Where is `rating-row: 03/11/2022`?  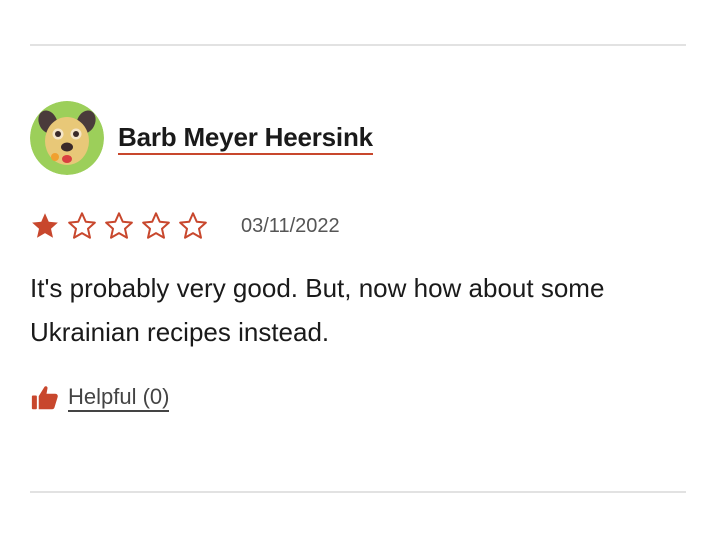 rating-row: 03/11/2022 is located at coordinates (358, 226).